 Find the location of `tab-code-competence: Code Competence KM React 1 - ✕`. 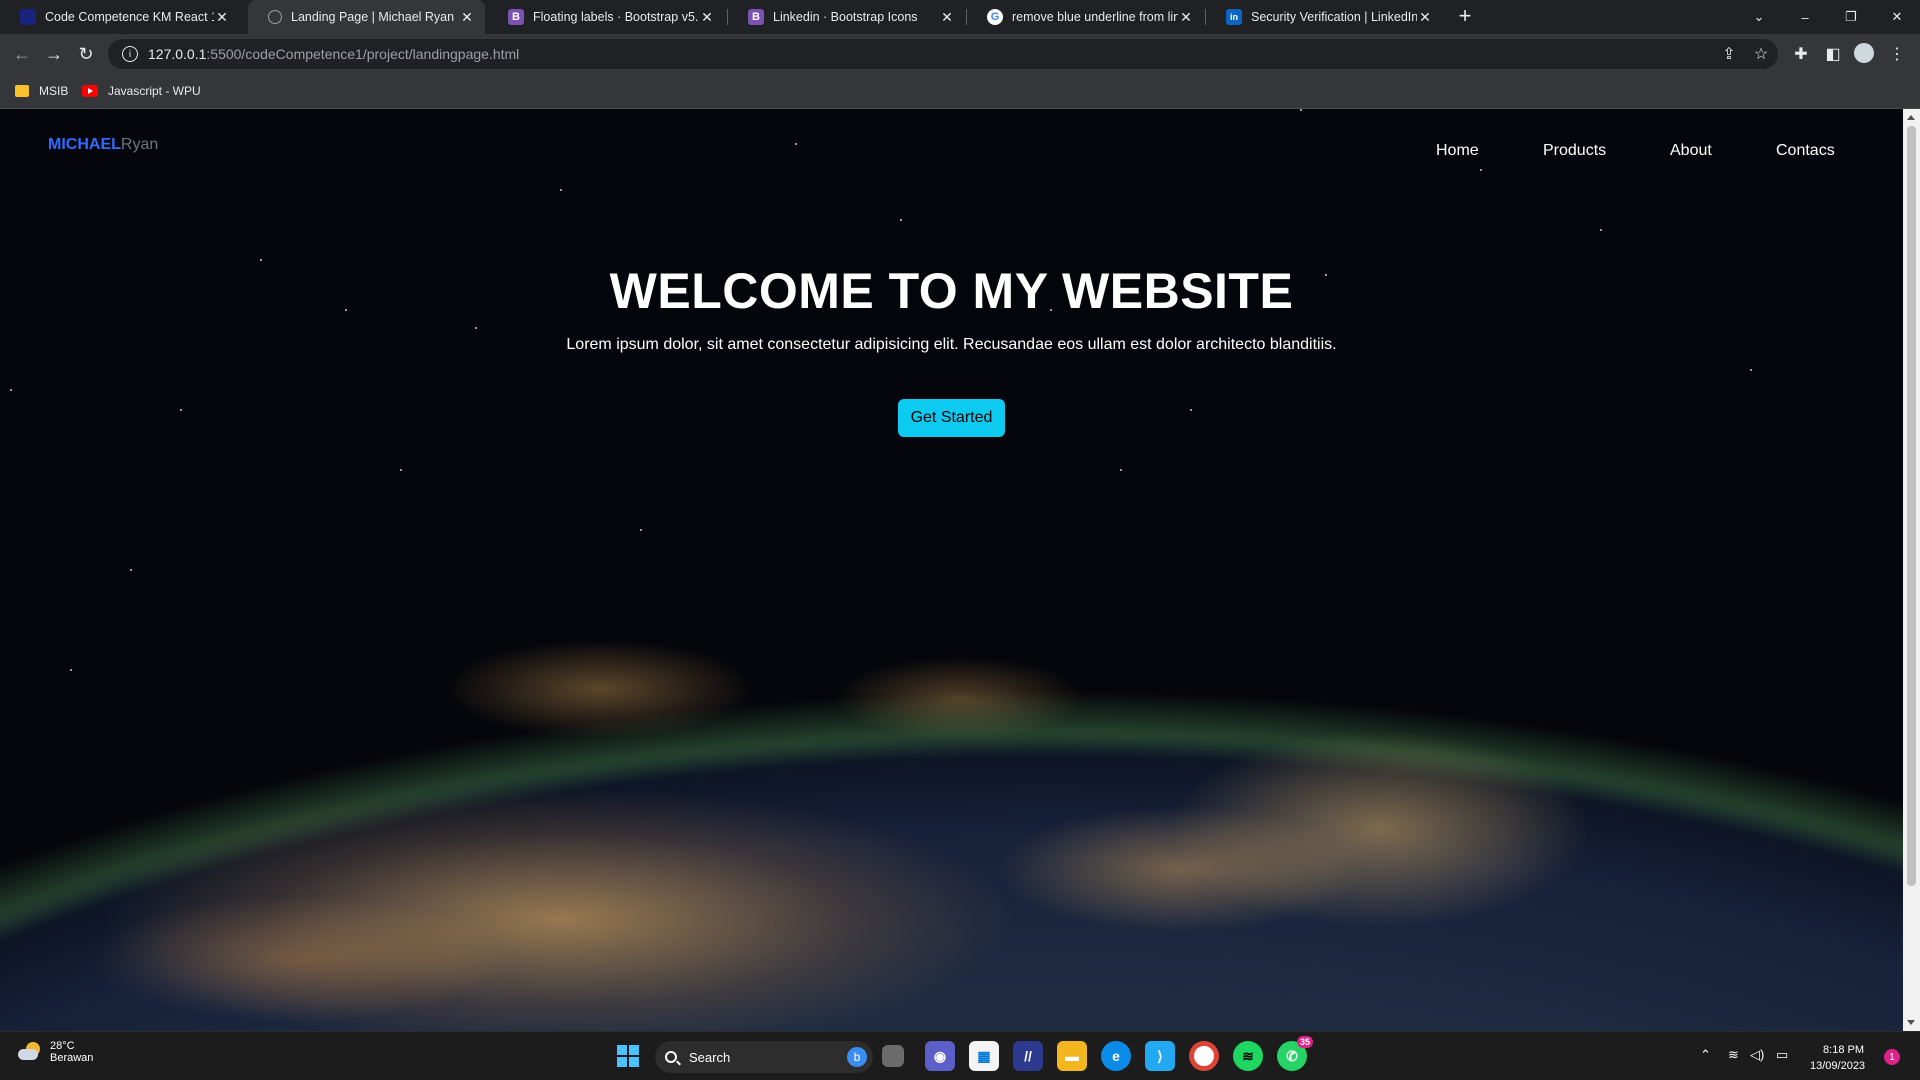

tab-code-competence: Code Competence KM React 1 - ✕ is located at coordinates (120, 17).